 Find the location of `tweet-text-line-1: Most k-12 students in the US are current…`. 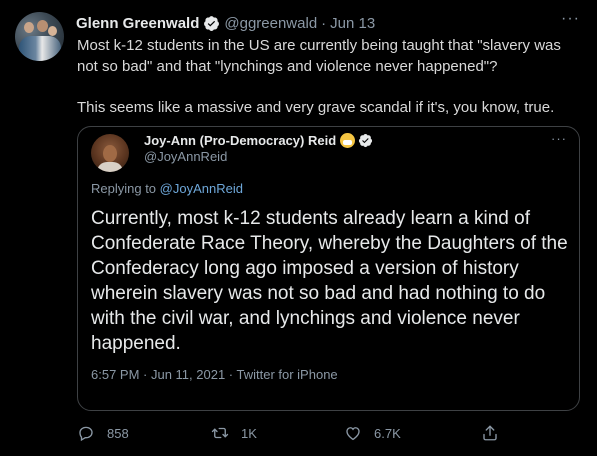

tweet-text-line-1: Most k-12 students in the US are current… is located at coordinates (319, 56).